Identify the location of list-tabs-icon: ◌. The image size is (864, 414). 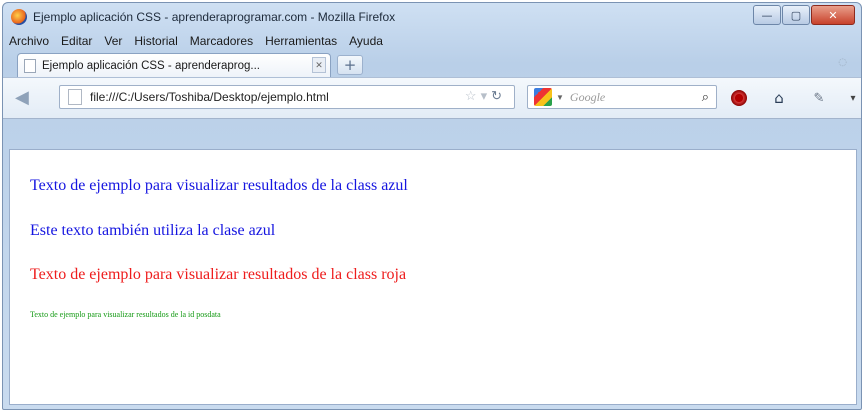
(842, 62).